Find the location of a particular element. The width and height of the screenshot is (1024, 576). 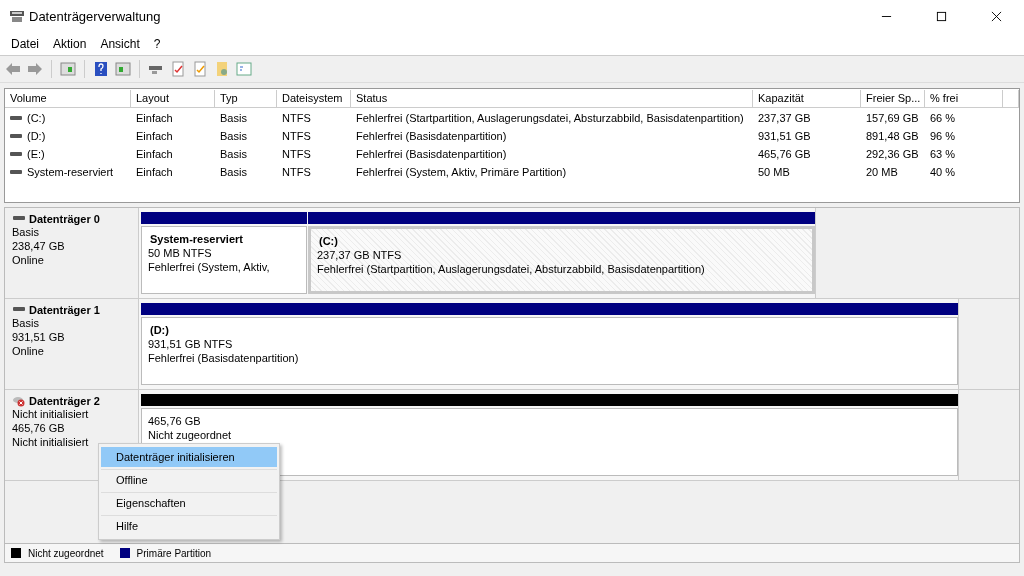

folder-icon is located at coordinates (222, 69).